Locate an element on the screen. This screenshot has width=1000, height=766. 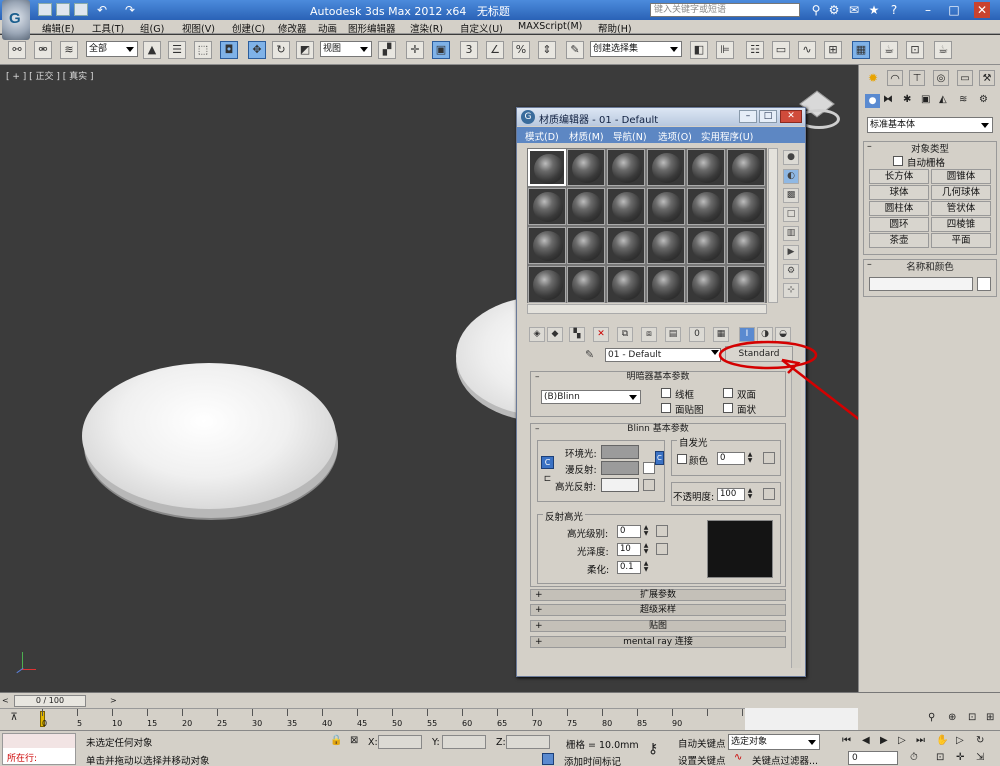
soften-field: 0.1 is located at coordinates (629, 567).